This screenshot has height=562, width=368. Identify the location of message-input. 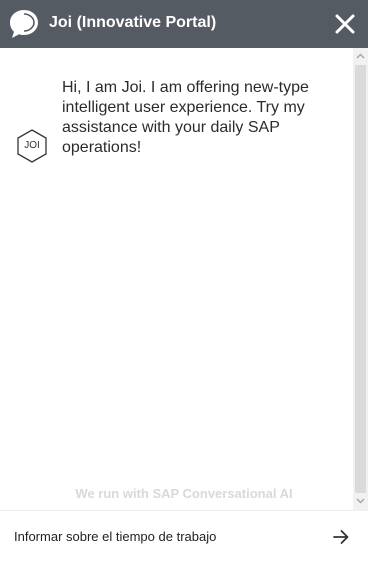
(164, 536).